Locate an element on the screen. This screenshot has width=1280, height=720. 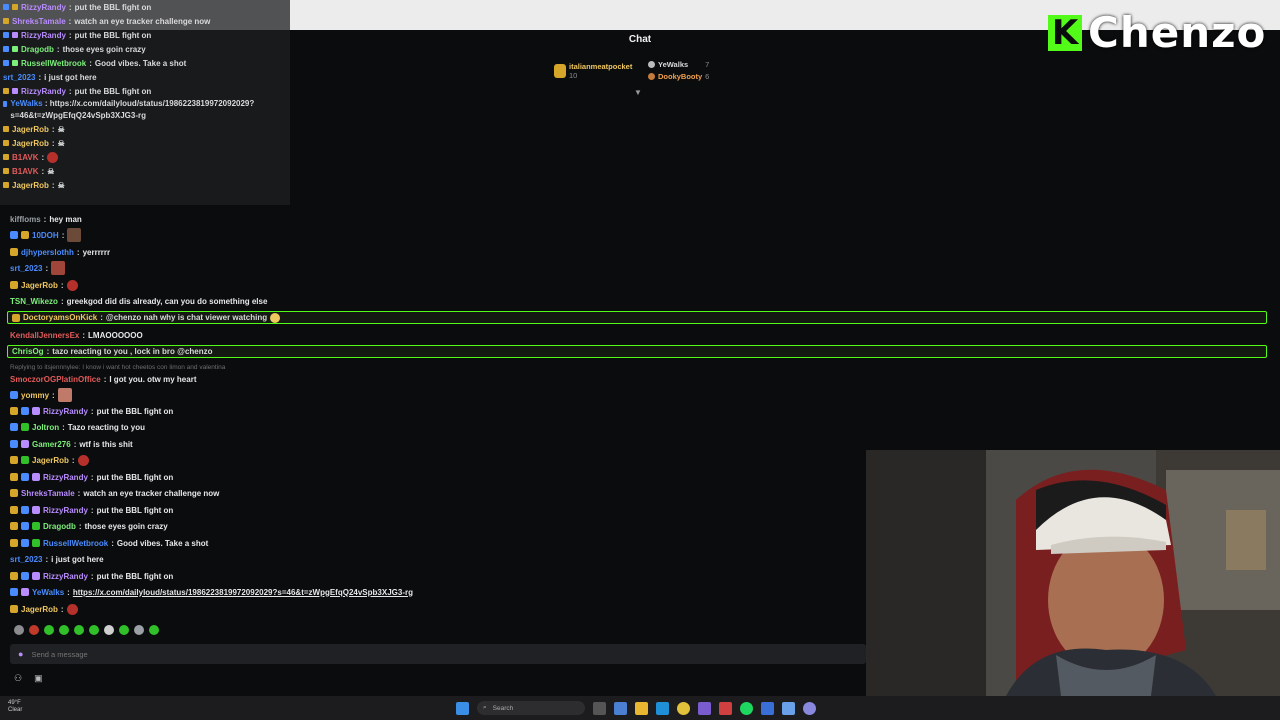
windows-start-icon is located at coordinates (462, 708).